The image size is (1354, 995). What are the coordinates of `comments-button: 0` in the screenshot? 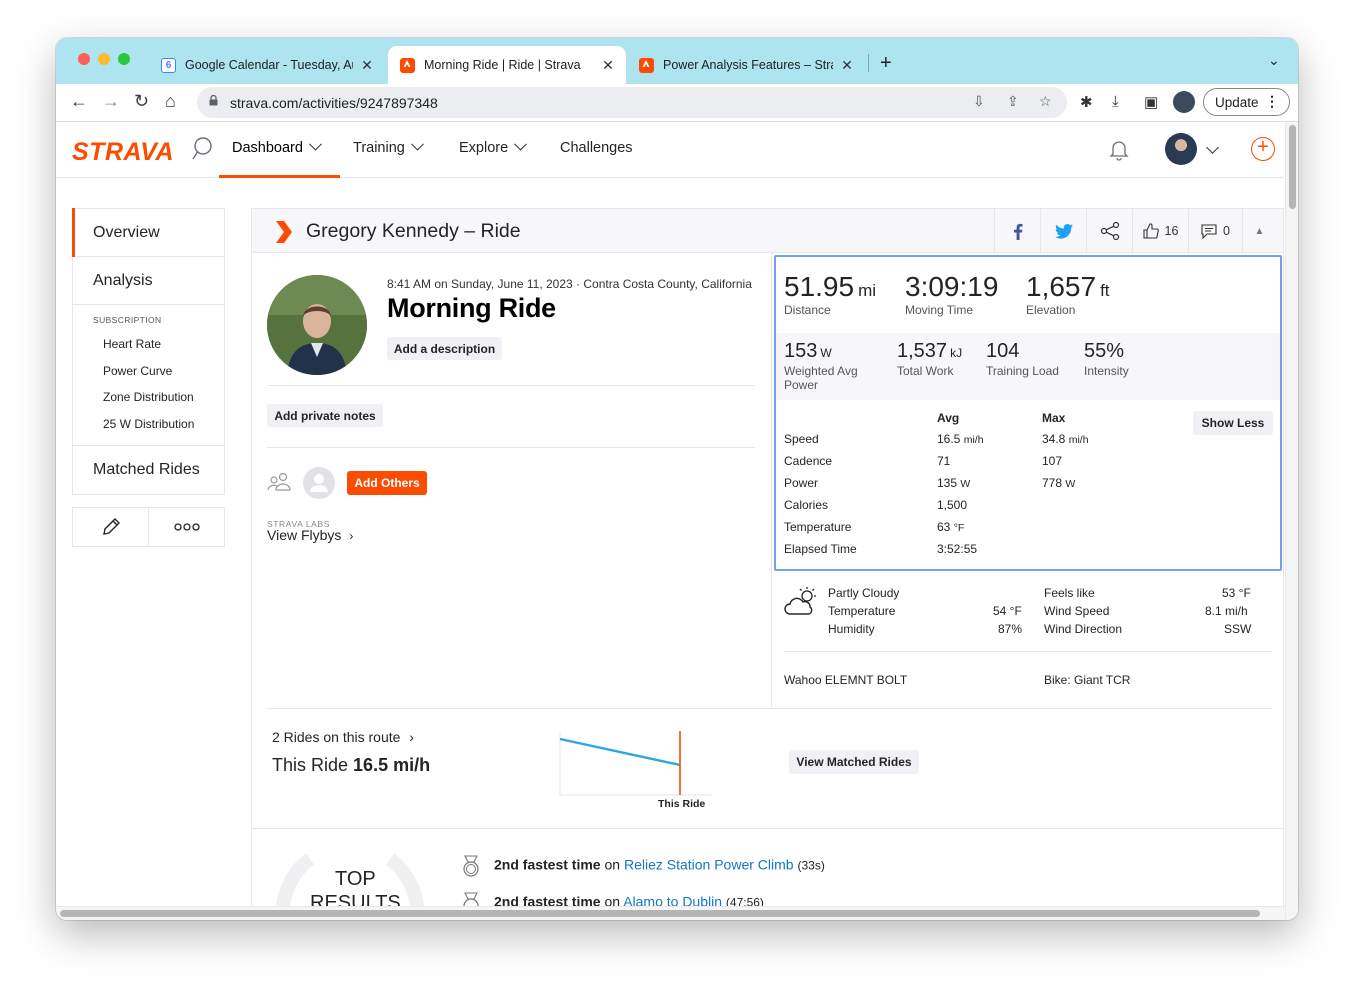 It's located at (1215, 231).